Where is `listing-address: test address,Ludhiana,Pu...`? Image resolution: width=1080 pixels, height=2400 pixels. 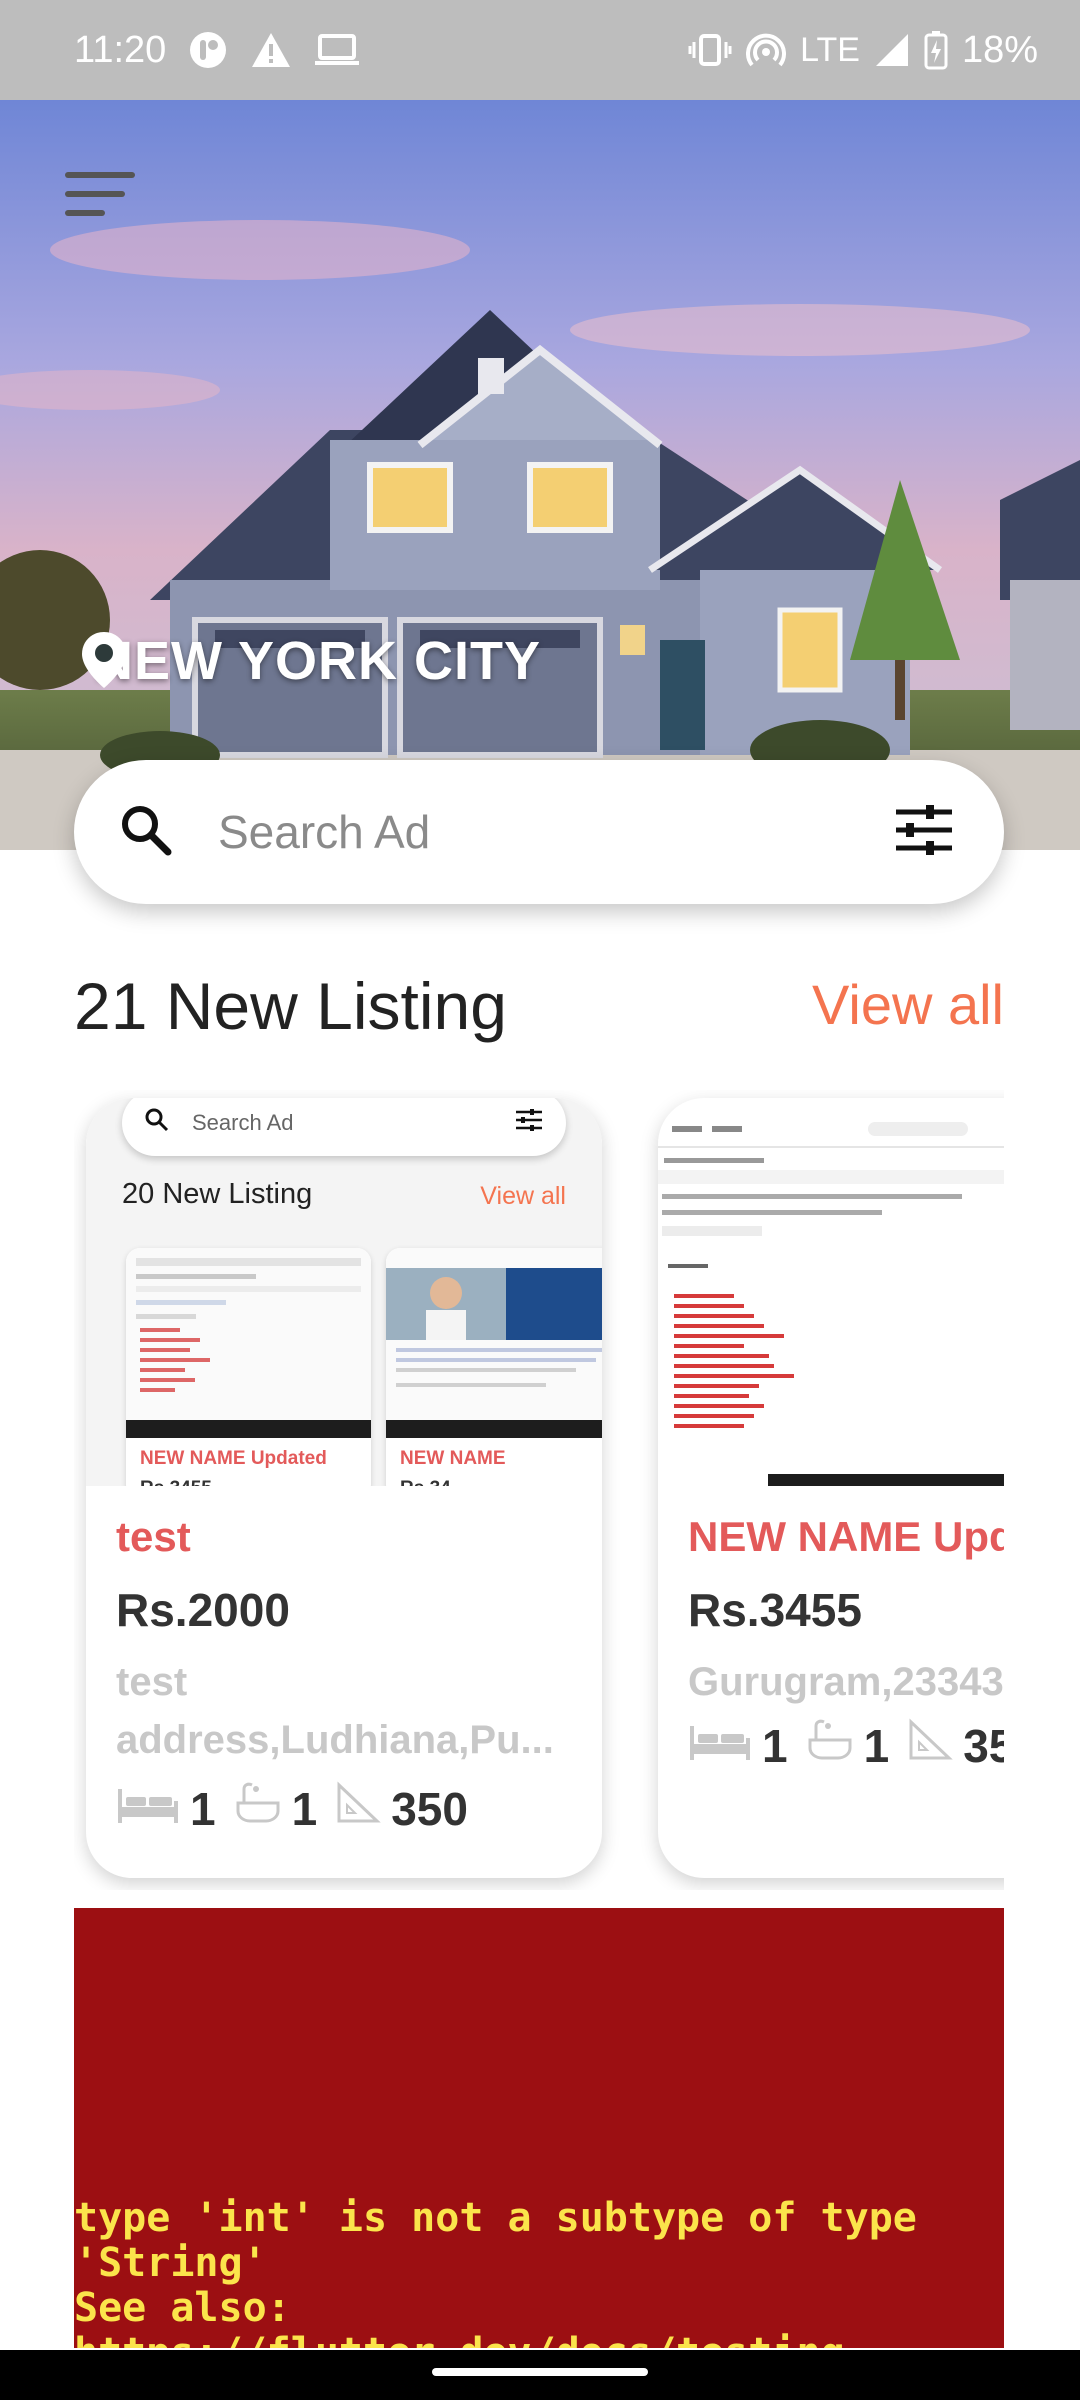 listing-address: test address,Ludhiana,Pu... is located at coordinates (335, 1711).